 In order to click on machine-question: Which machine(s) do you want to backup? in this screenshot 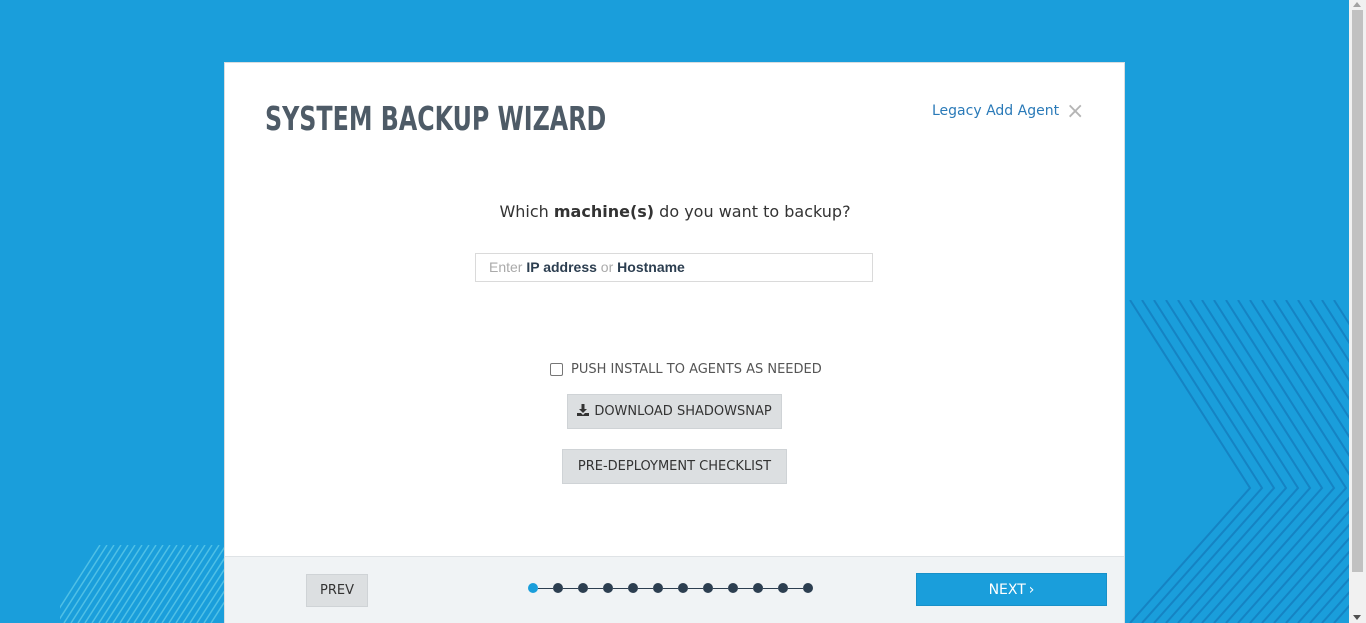, I will do `click(675, 211)`.